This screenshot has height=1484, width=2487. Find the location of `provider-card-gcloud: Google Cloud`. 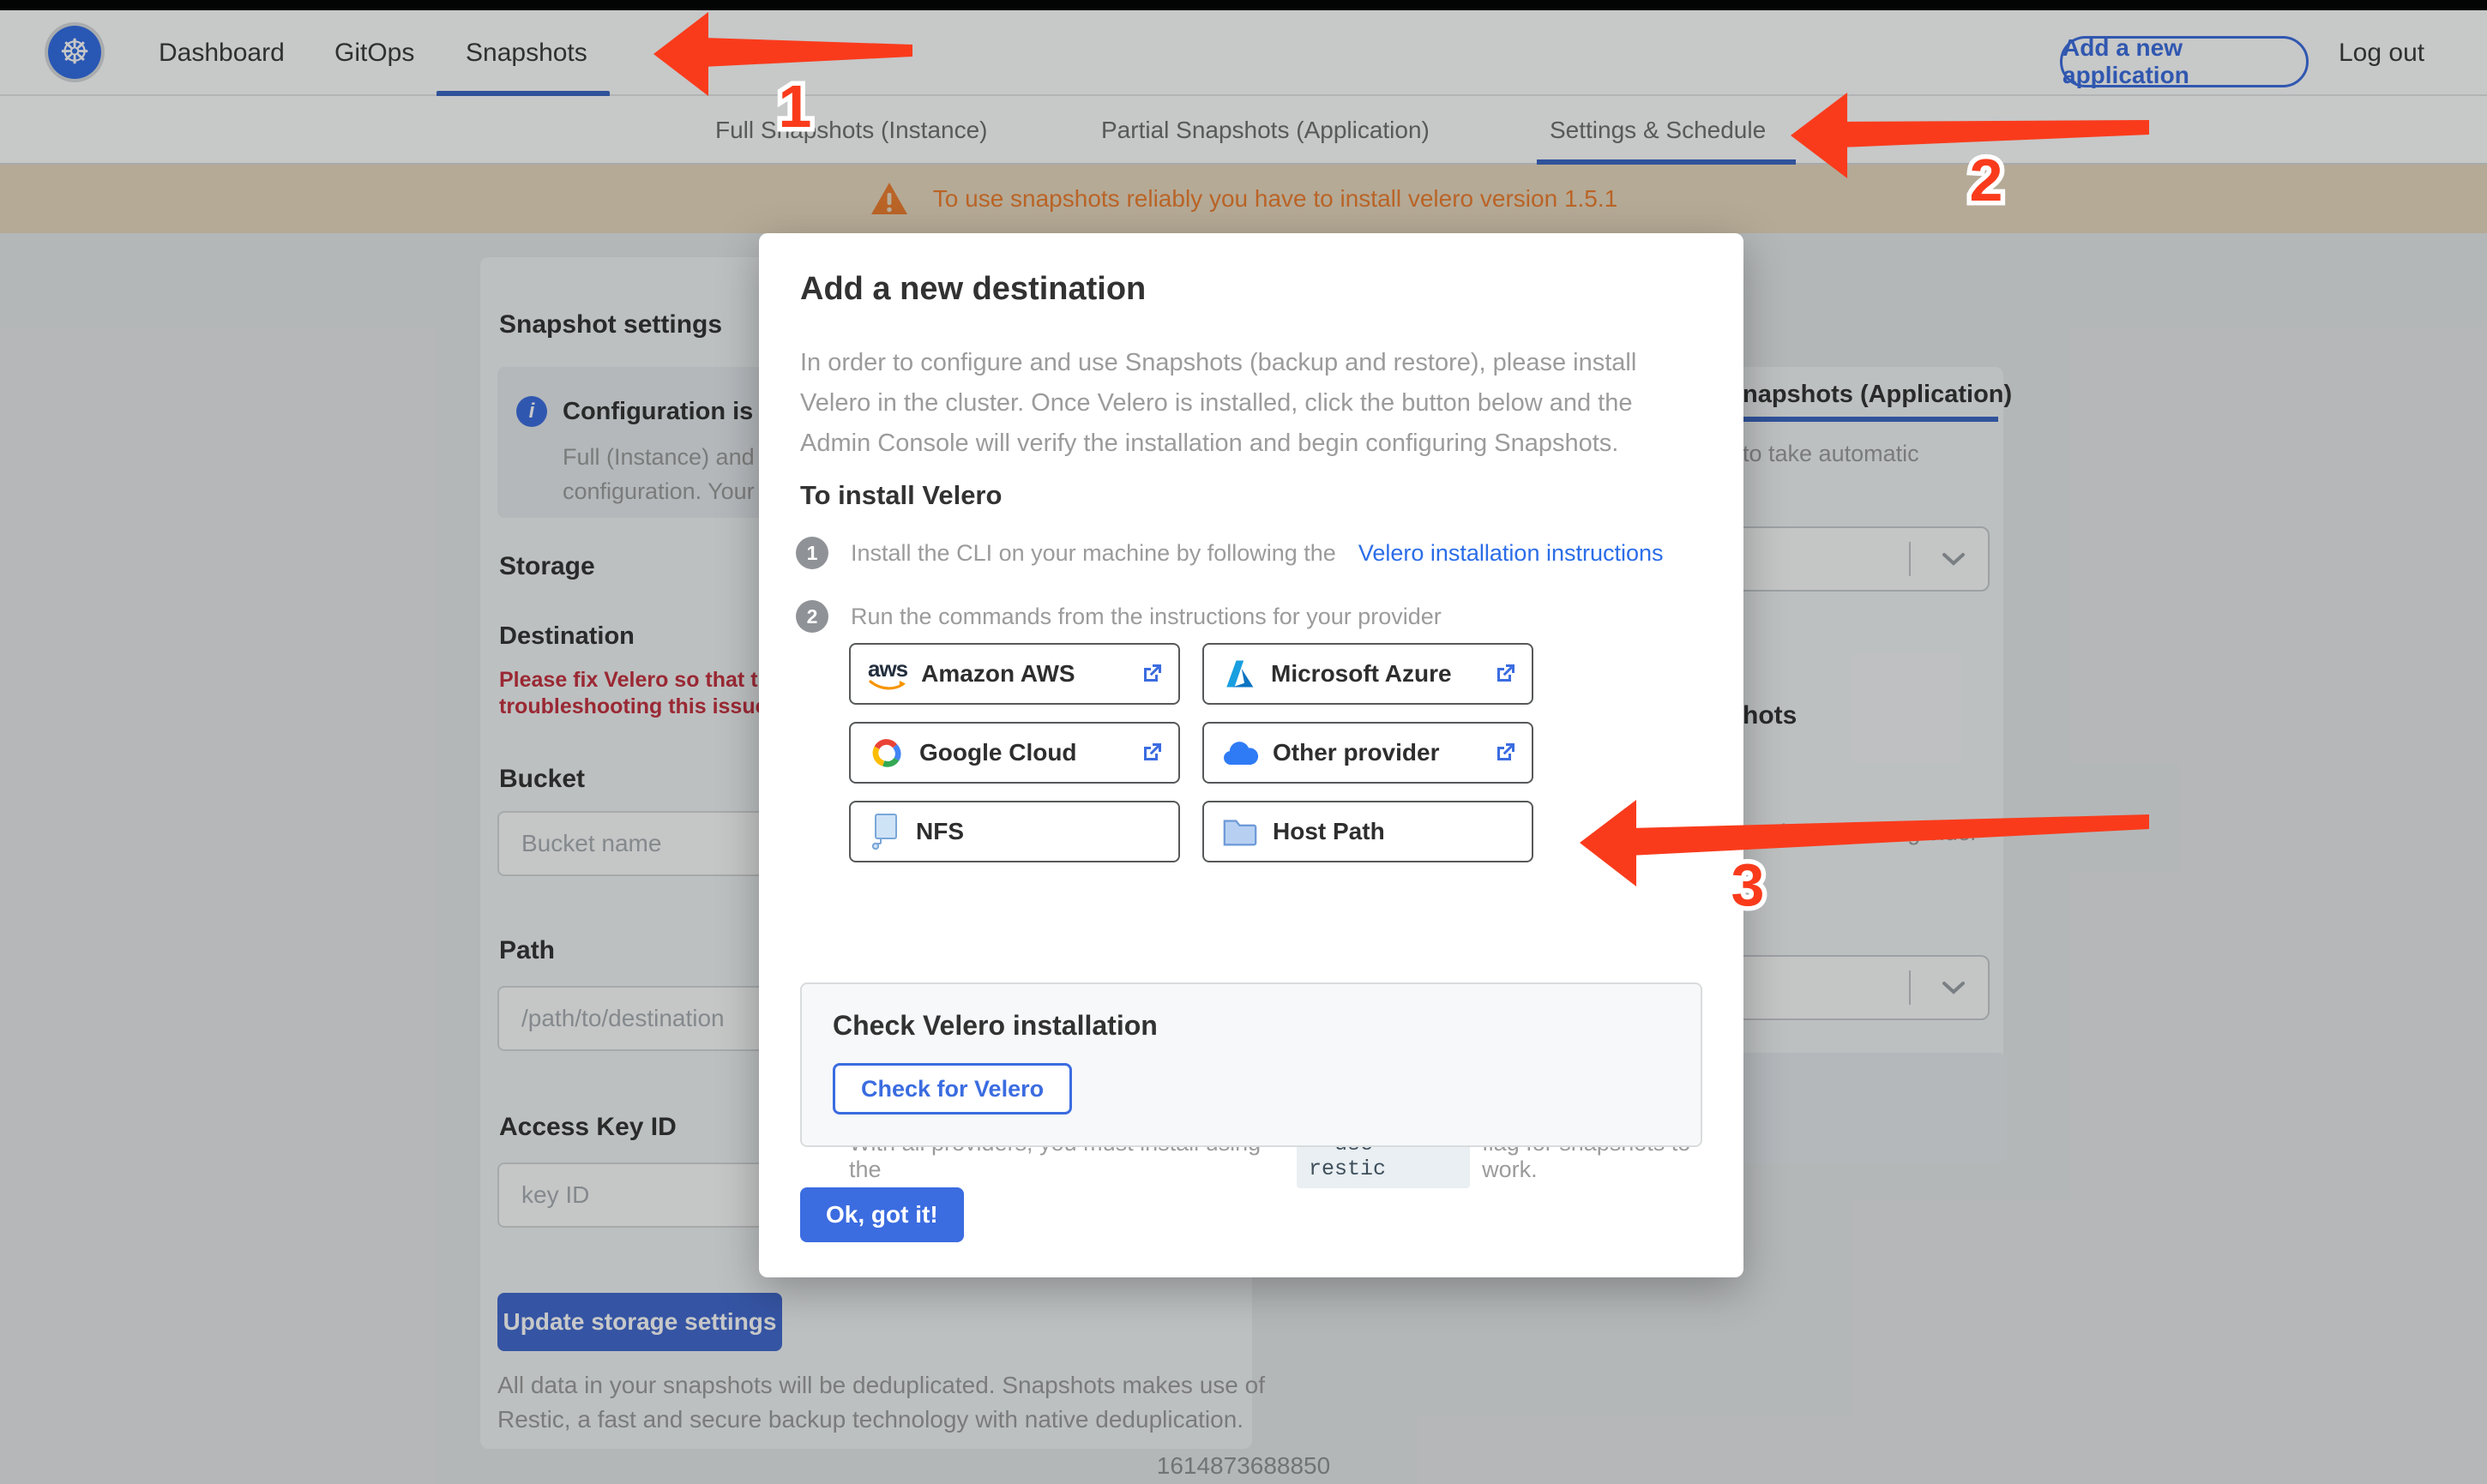

provider-card-gcloud: Google Cloud is located at coordinates (1014, 753).